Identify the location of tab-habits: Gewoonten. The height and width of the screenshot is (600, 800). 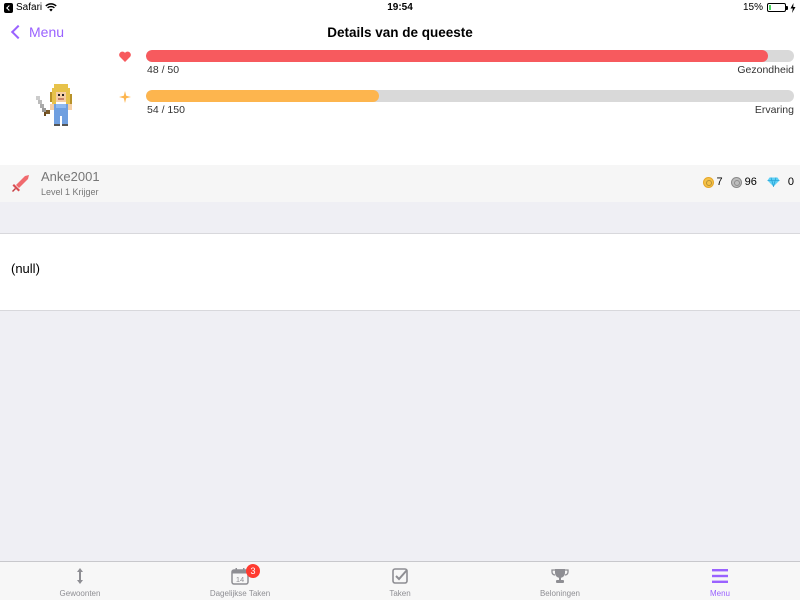
(80, 581).